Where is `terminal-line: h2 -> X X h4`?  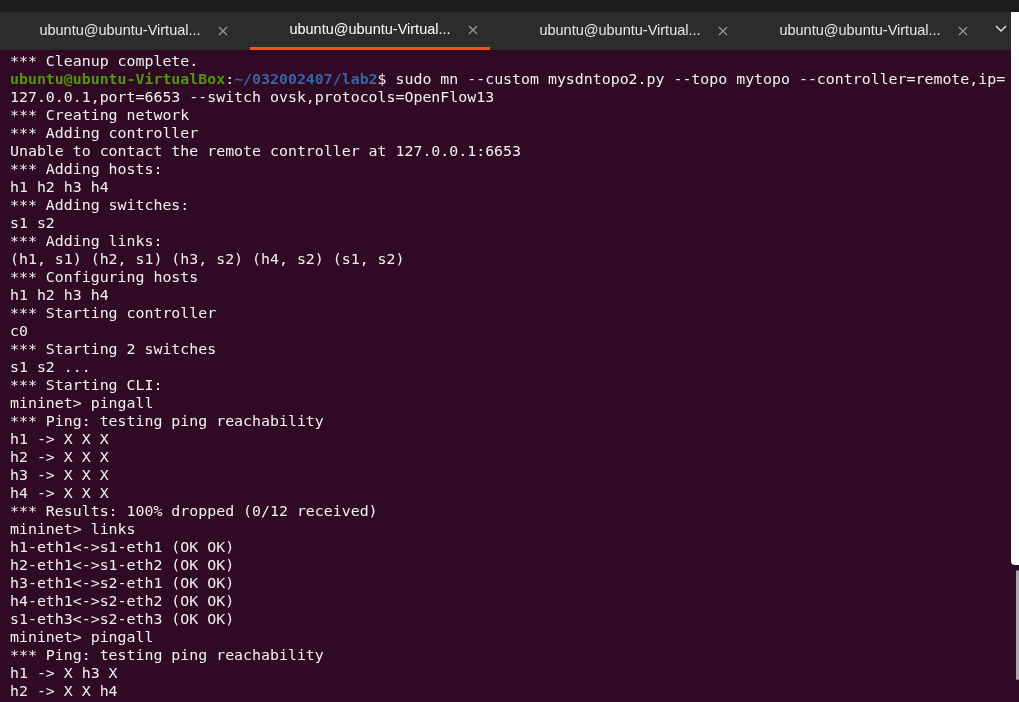 terminal-line: h2 -> X X h4 is located at coordinates (64, 691).